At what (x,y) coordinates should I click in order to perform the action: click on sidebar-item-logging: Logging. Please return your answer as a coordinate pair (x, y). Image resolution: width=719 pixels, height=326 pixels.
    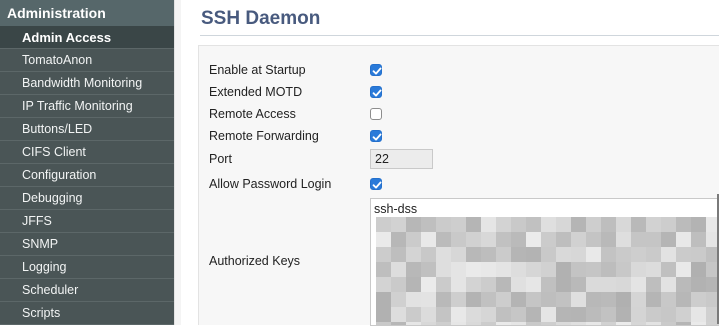
    Looking at the image, I should click on (87, 267).